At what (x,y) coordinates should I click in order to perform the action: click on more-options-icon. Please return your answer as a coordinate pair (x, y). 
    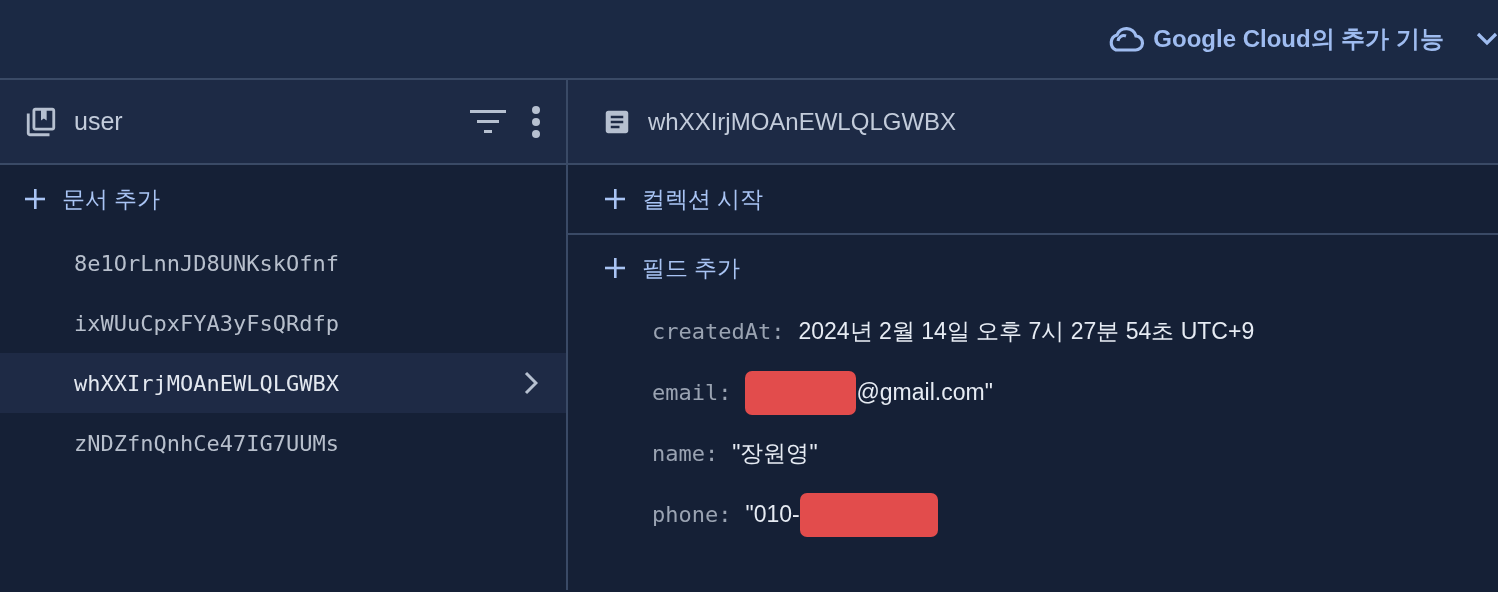
    Looking at the image, I should click on (536, 121).